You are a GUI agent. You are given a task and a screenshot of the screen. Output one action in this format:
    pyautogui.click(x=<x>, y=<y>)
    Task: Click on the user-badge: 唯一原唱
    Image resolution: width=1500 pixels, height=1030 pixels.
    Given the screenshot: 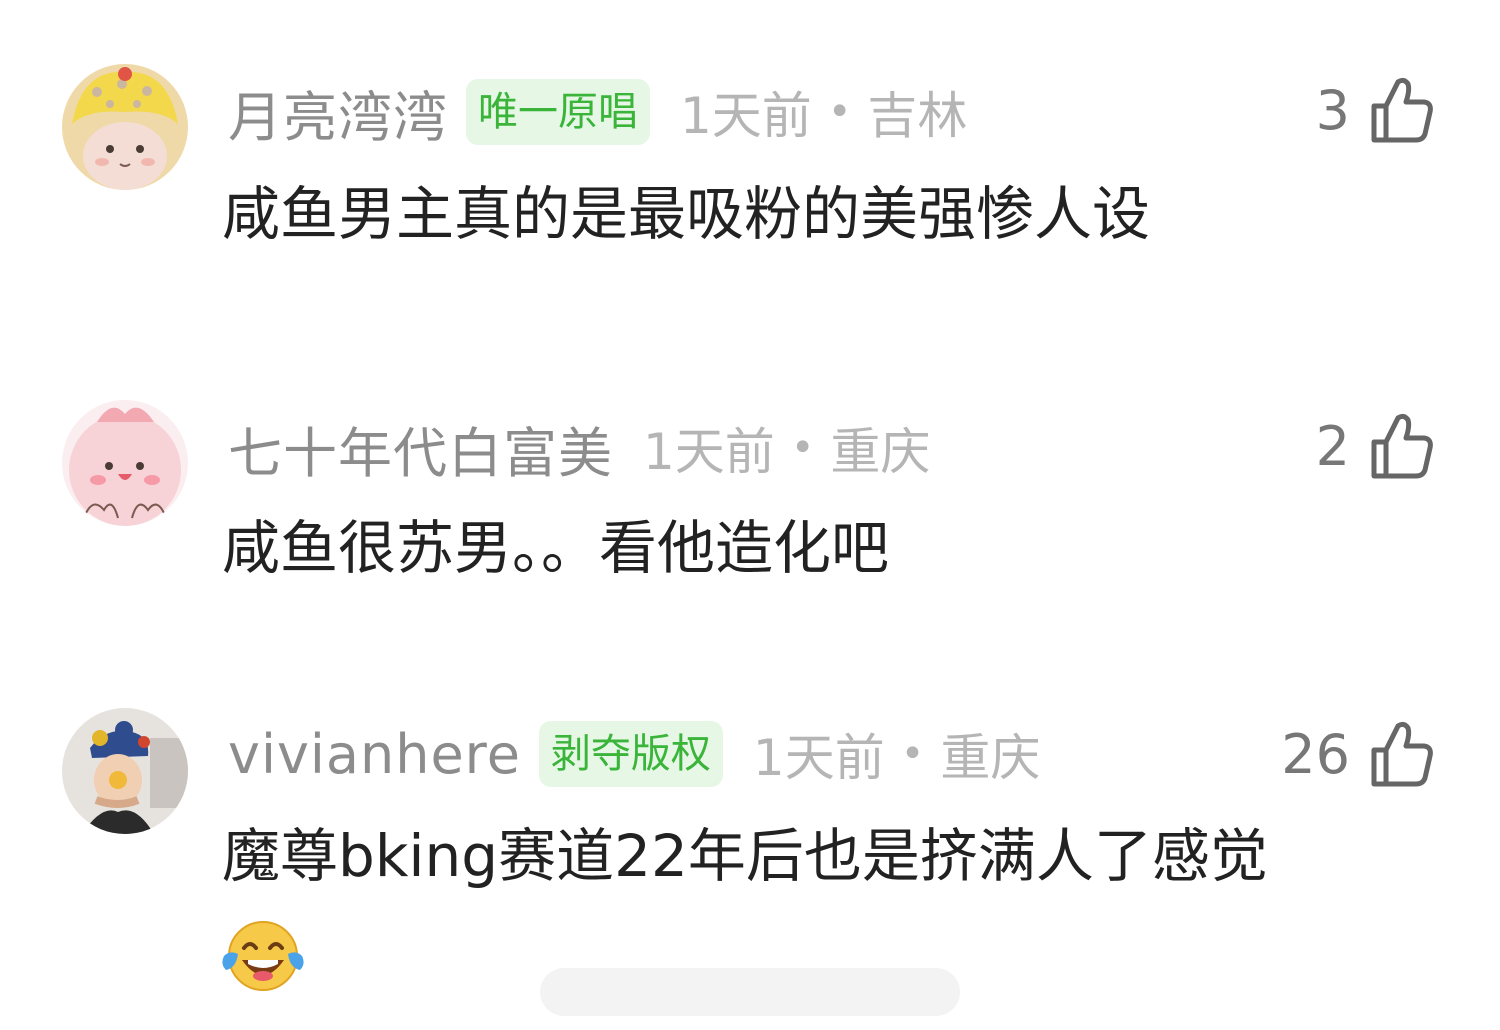 What is the action you would take?
    pyautogui.click(x=558, y=112)
    